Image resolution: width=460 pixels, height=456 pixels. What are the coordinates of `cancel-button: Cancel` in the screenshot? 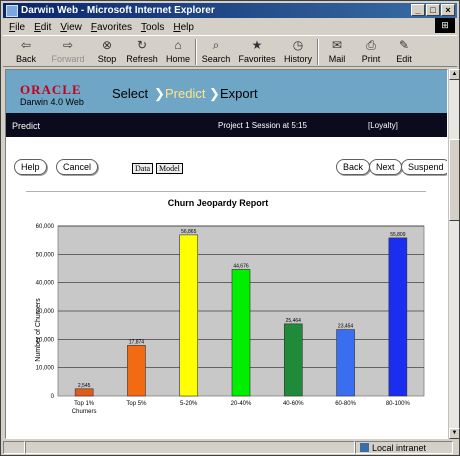 It's located at (77, 167).